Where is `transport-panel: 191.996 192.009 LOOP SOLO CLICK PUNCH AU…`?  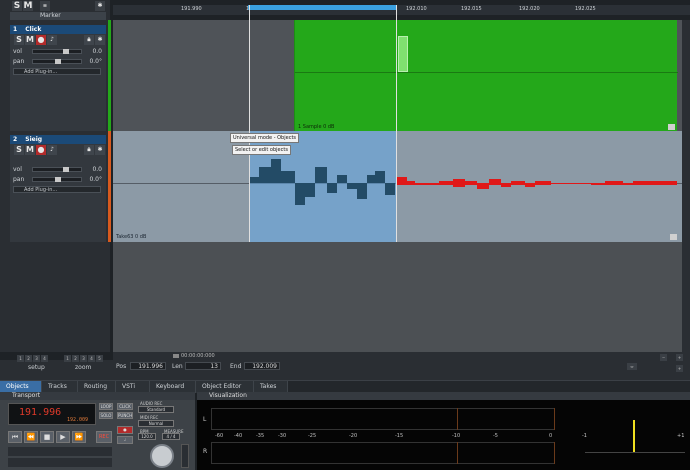
transport-panel: 191.996 192.009 LOOP SOLO CLICK PUNCH AU… is located at coordinates (97, 435).